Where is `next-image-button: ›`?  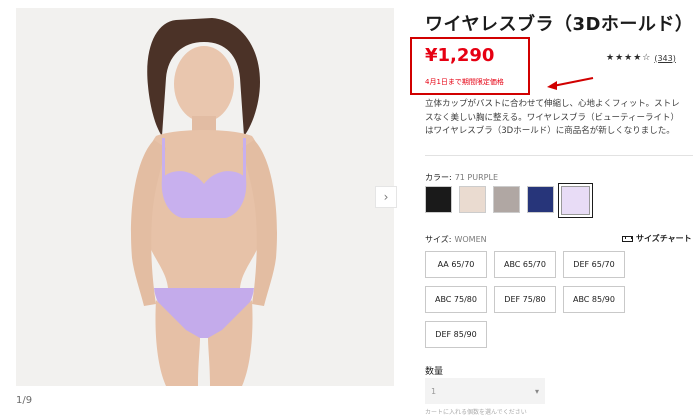 next-image-button: › is located at coordinates (386, 197).